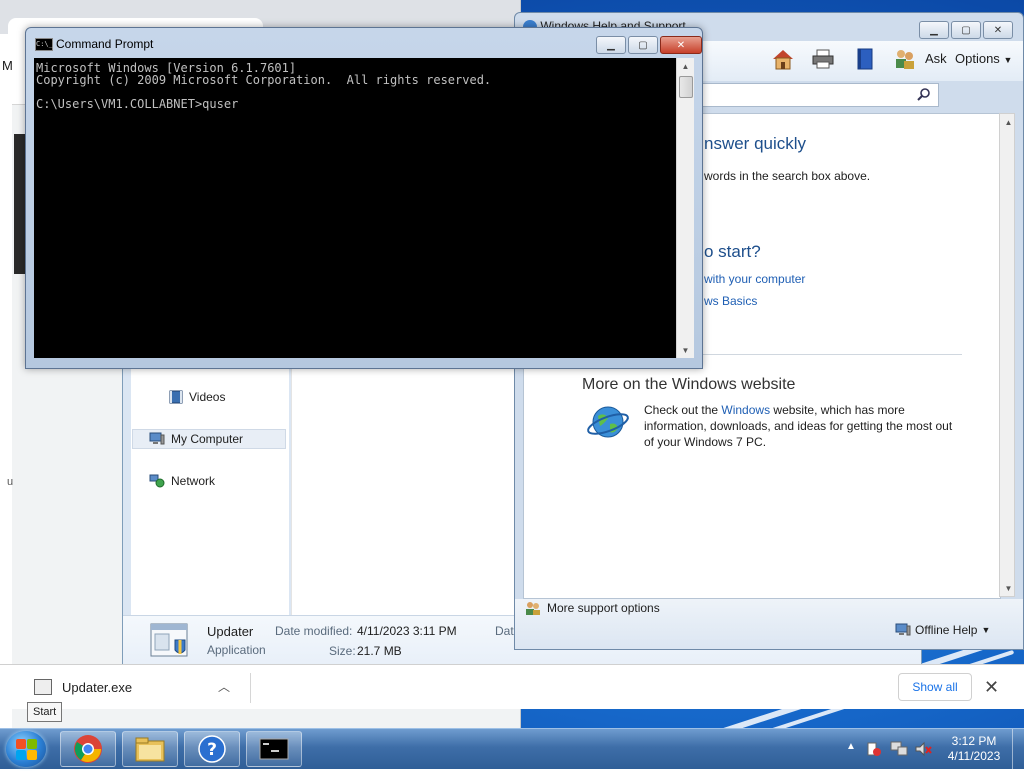  I want to click on offline-help-button: Offline Help ▼, so click(942, 630).